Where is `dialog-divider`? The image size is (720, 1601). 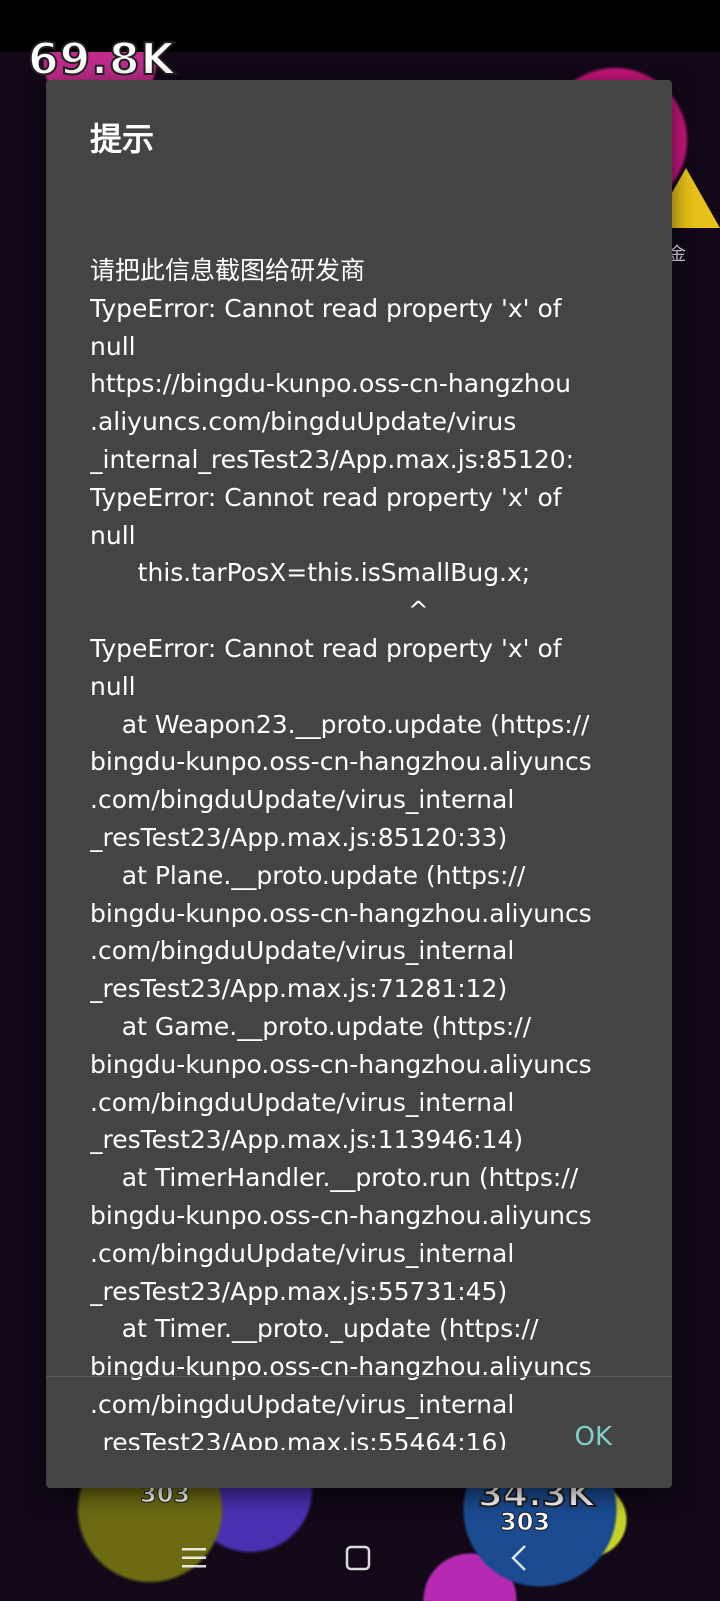 dialog-divider is located at coordinates (359, 1376).